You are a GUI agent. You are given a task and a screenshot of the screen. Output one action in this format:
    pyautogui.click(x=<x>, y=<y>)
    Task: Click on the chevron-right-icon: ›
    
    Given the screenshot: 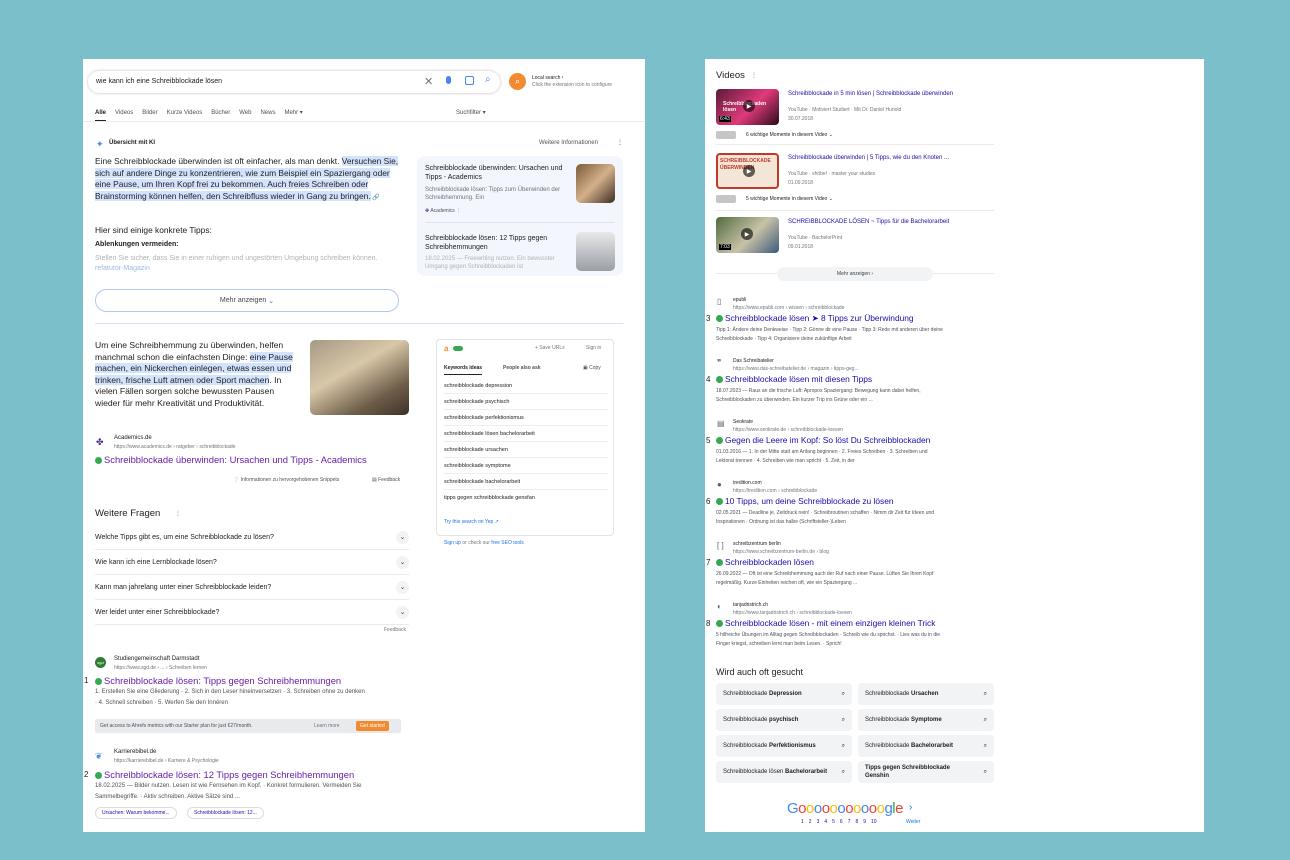 What is the action you would take?
    pyautogui.click(x=910, y=807)
    